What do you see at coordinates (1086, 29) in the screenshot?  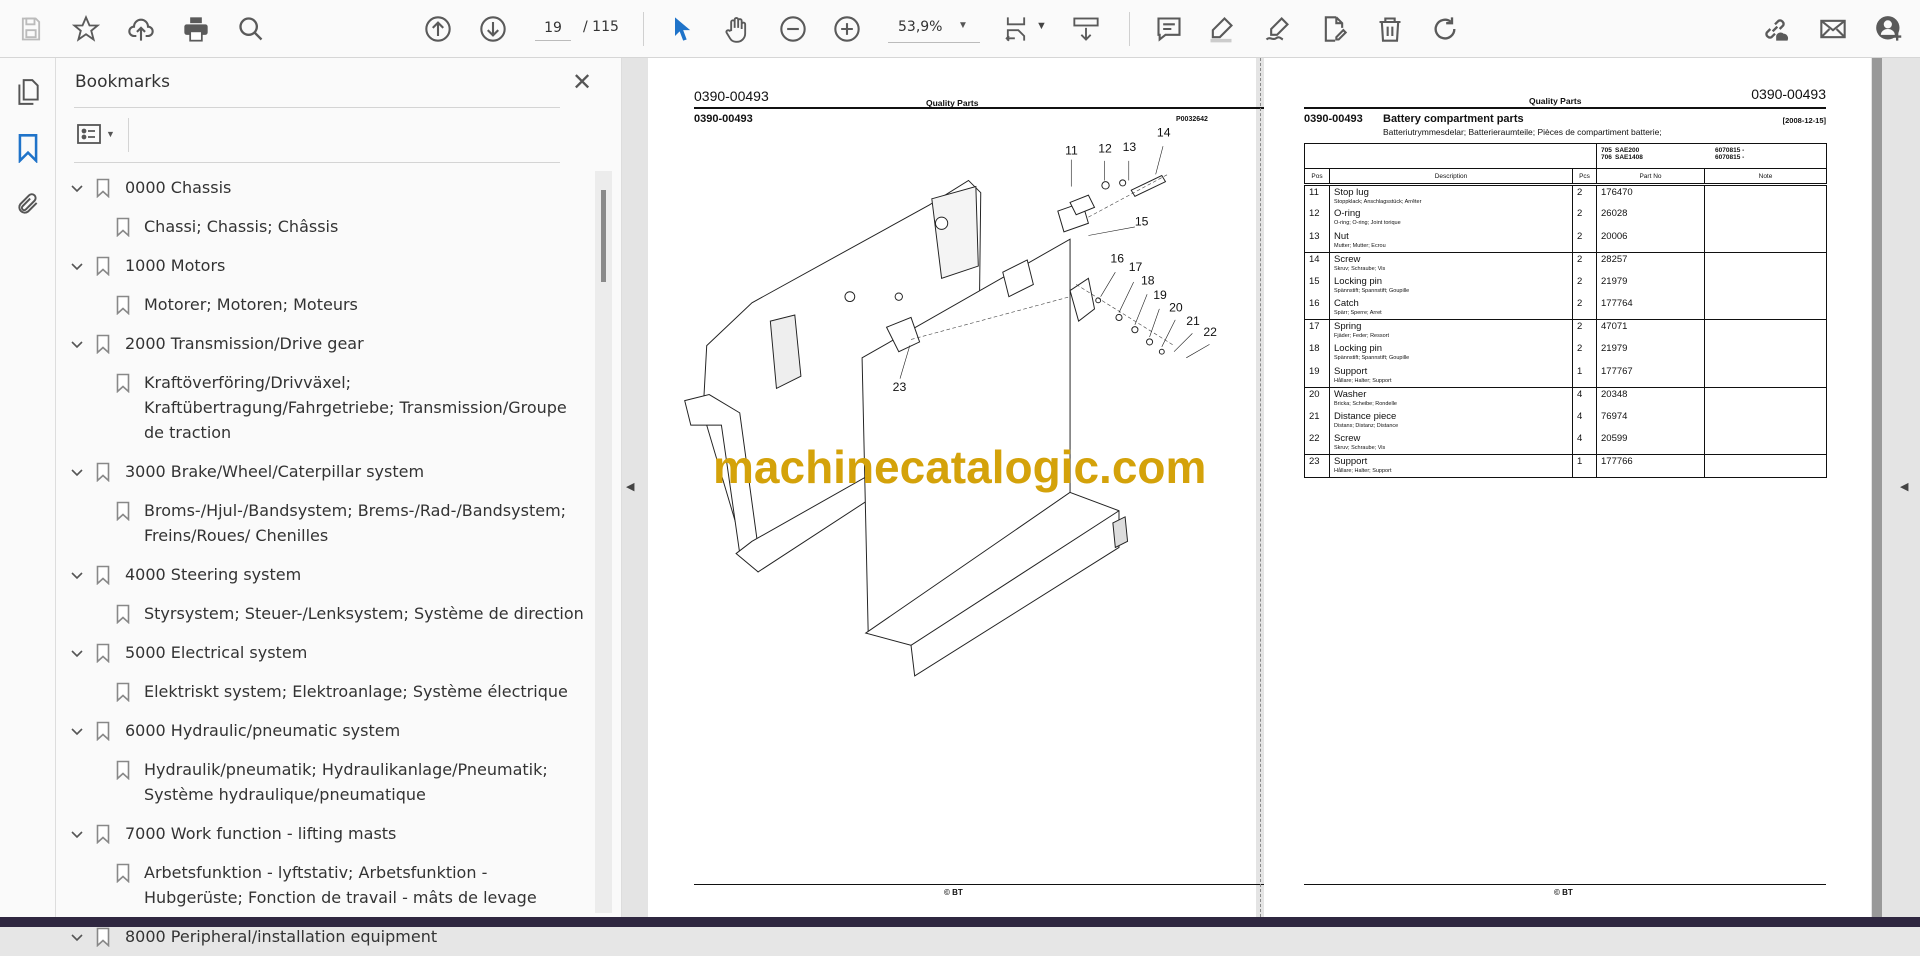 I see `scroll-mode-icon` at bounding box center [1086, 29].